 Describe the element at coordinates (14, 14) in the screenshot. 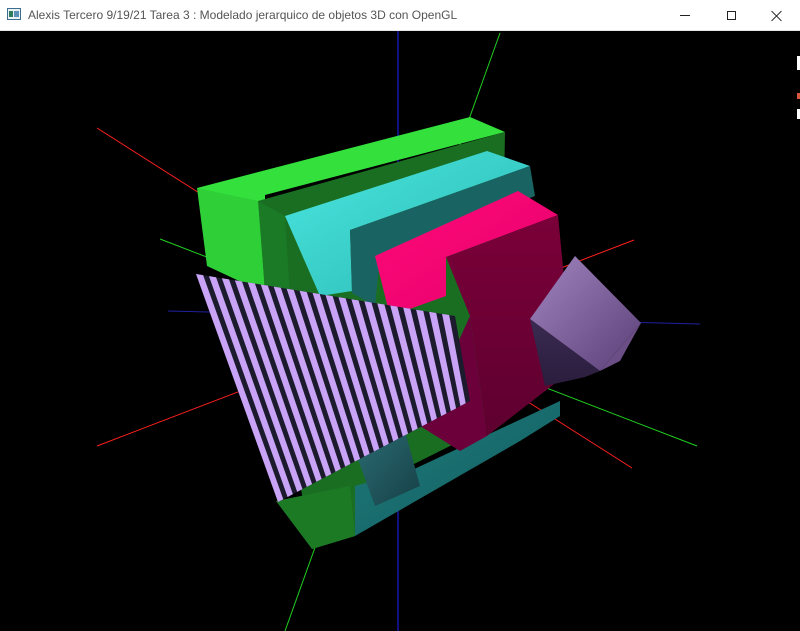

I see `opengl-app-icon` at that location.